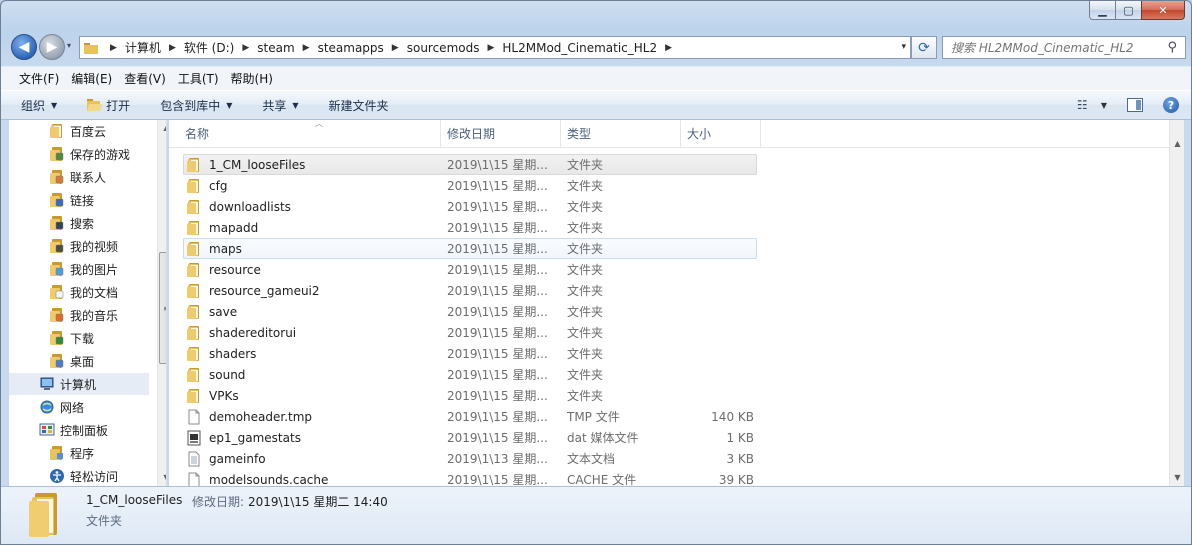 Image resolution: width=1192 pixels, height=545 pixels. Describe the element at coordinates (211, 312) in the screenshot. I see `file-name-cell: save` at that location.